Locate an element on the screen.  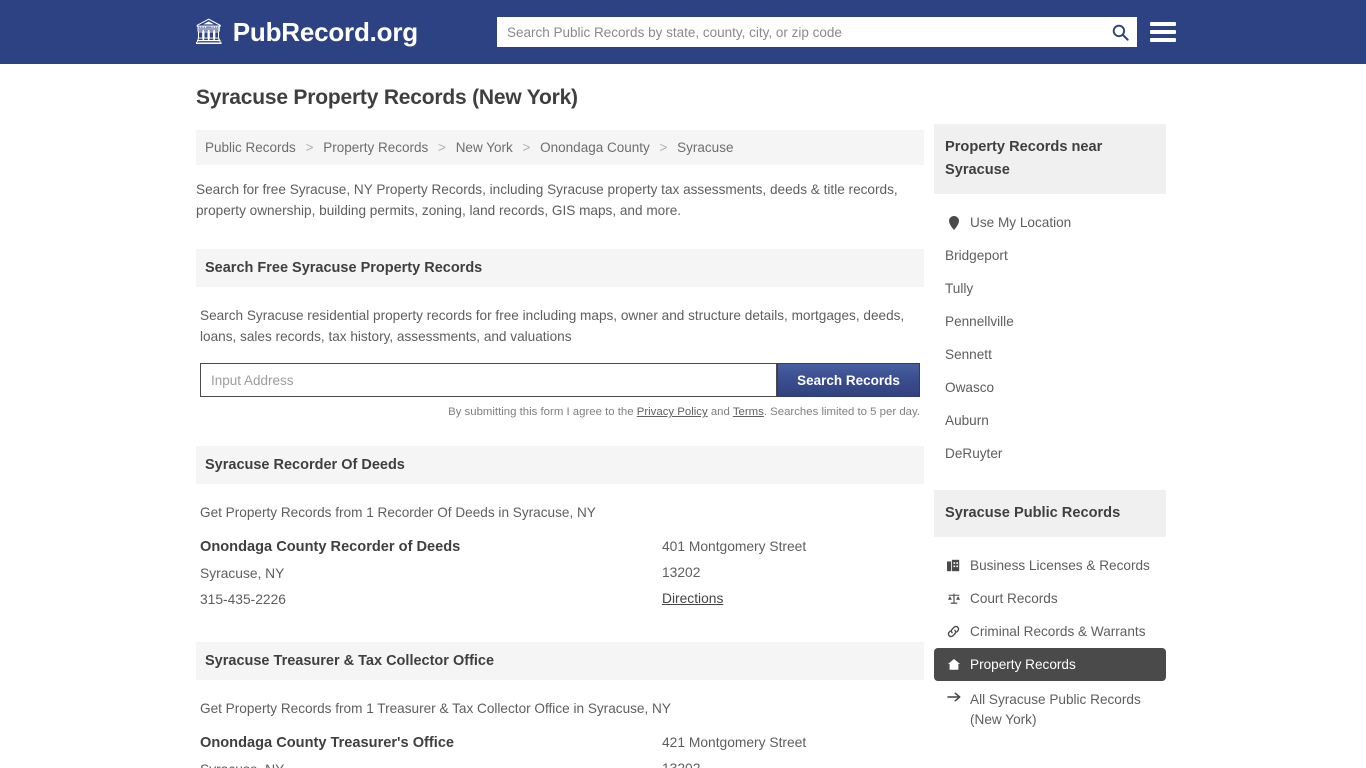
sidebar-item-criminal-records: Criminal Records & Warrants is located at coordinates (1050, 631).